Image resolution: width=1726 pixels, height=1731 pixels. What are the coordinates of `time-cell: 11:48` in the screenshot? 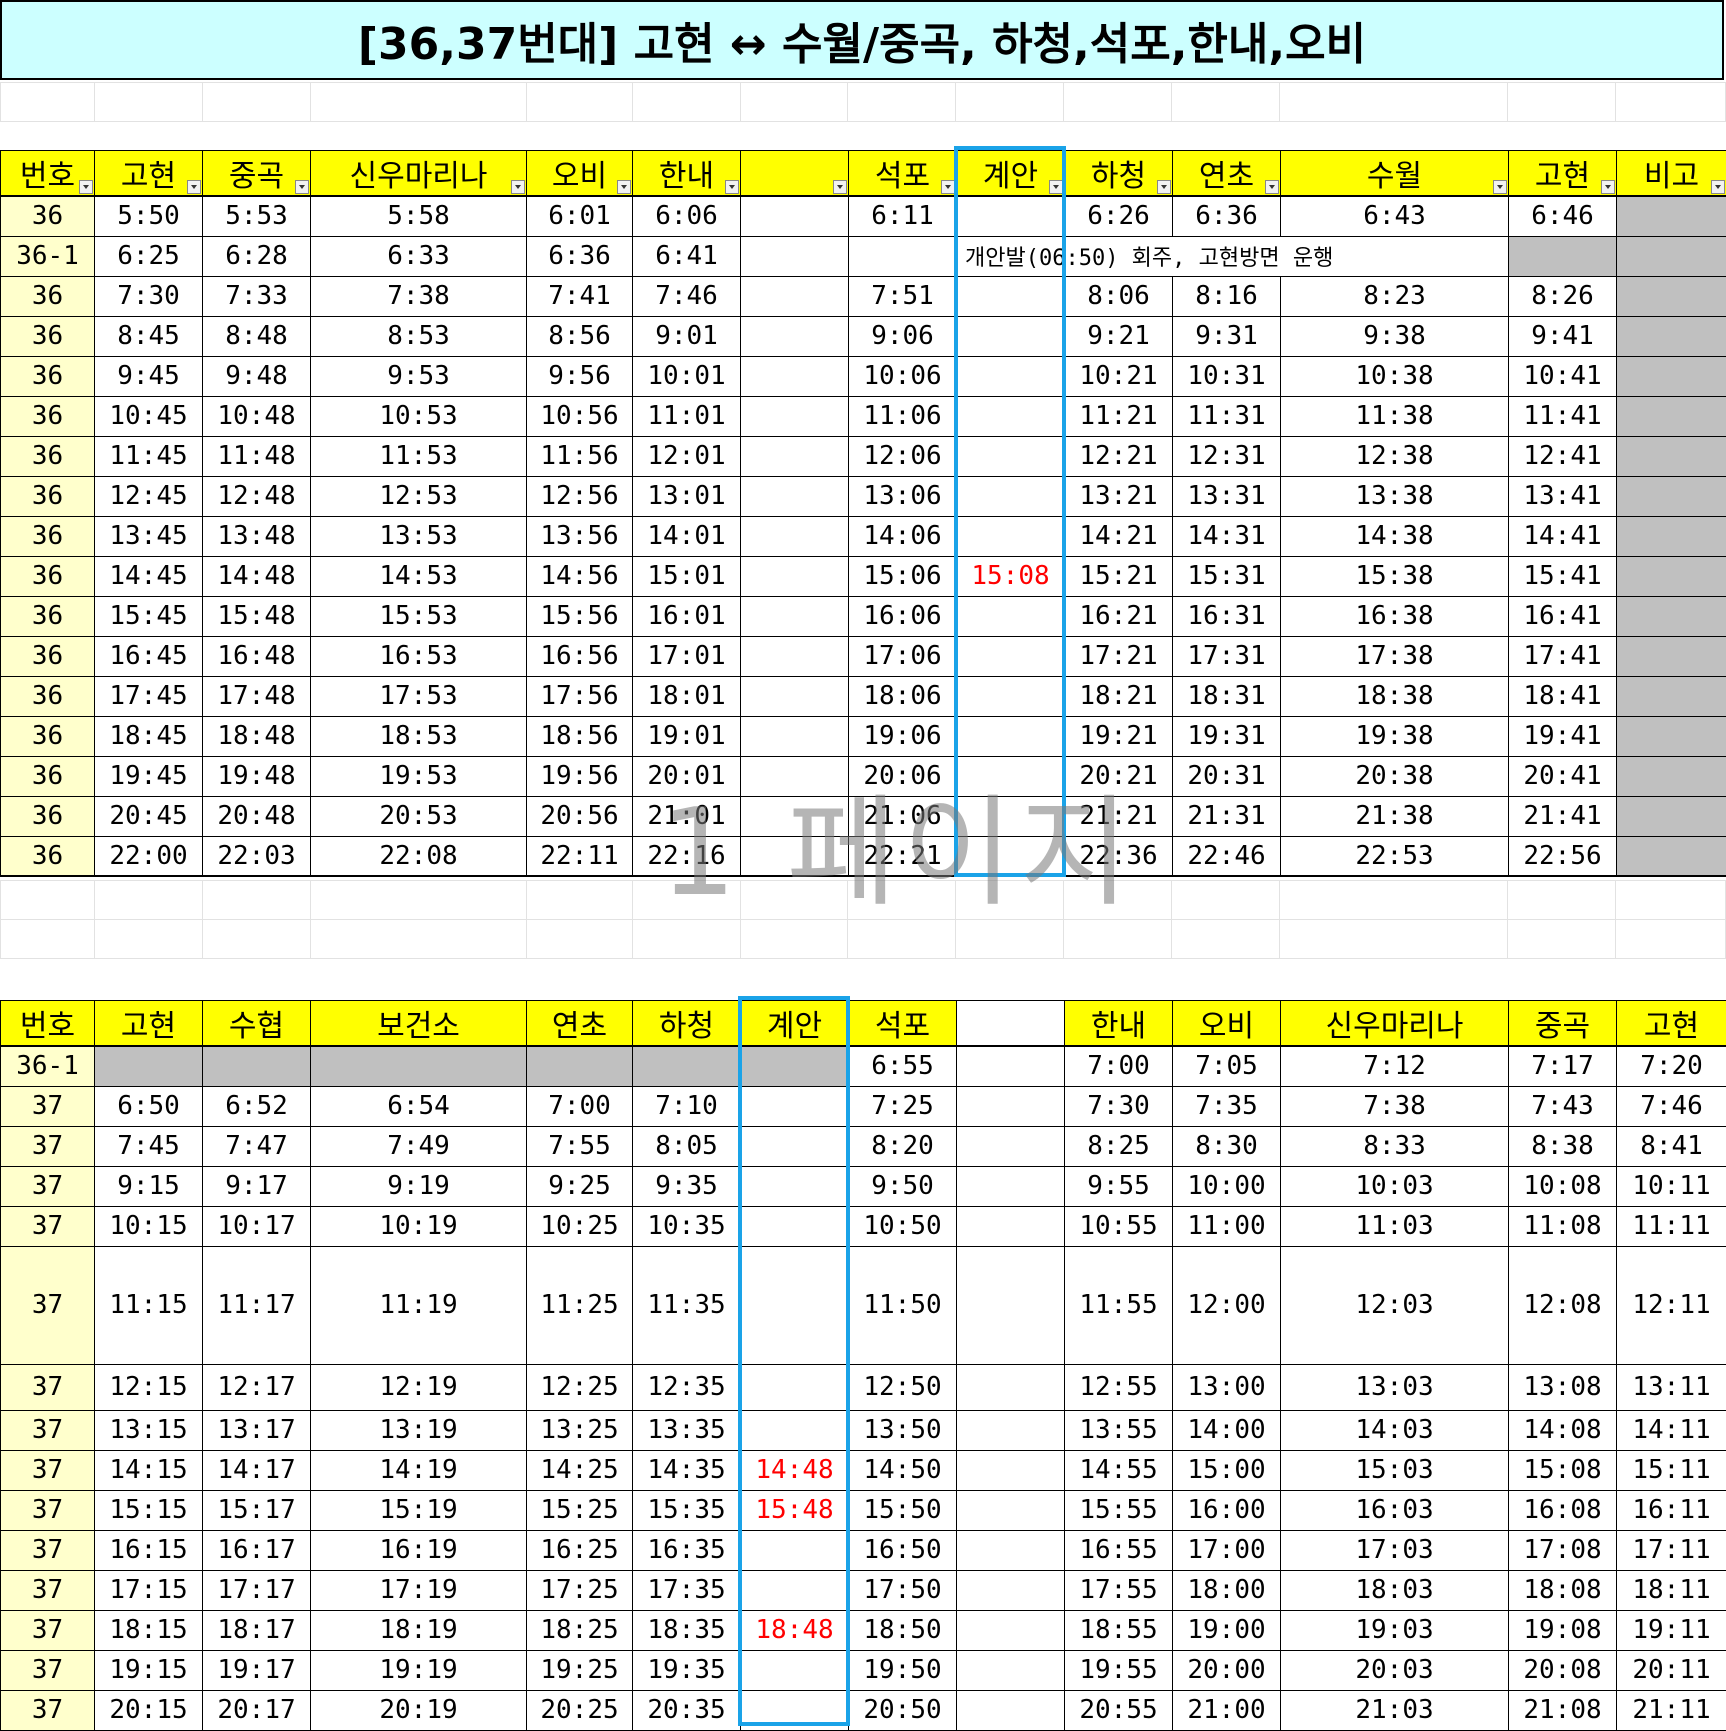 It's located at (257, 456).